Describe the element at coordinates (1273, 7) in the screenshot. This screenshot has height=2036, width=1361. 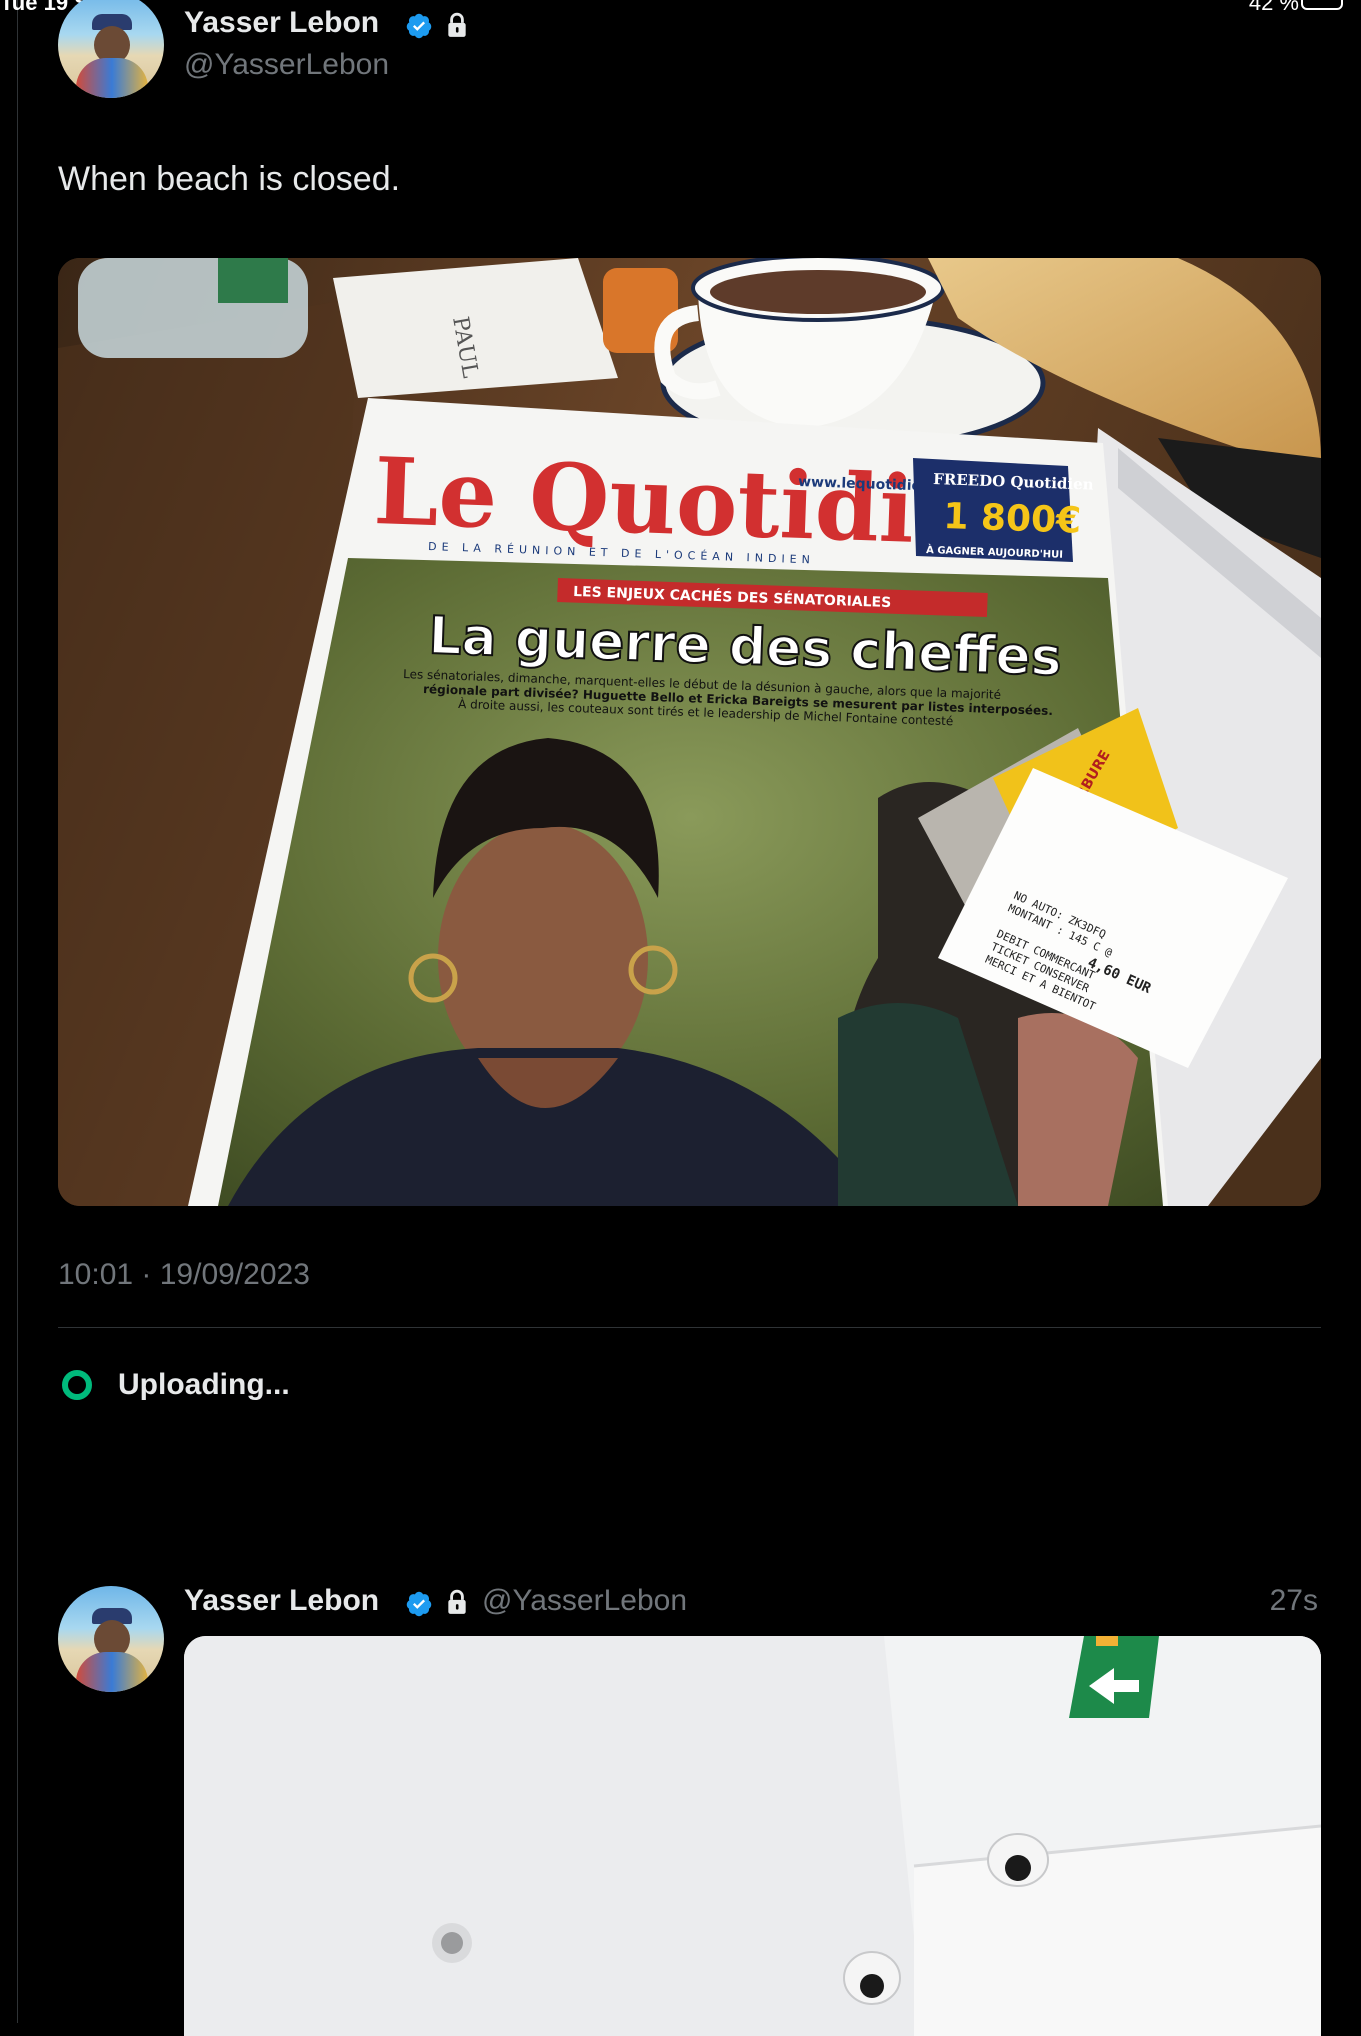
I see `battery-percentage: 42 %` at that location.